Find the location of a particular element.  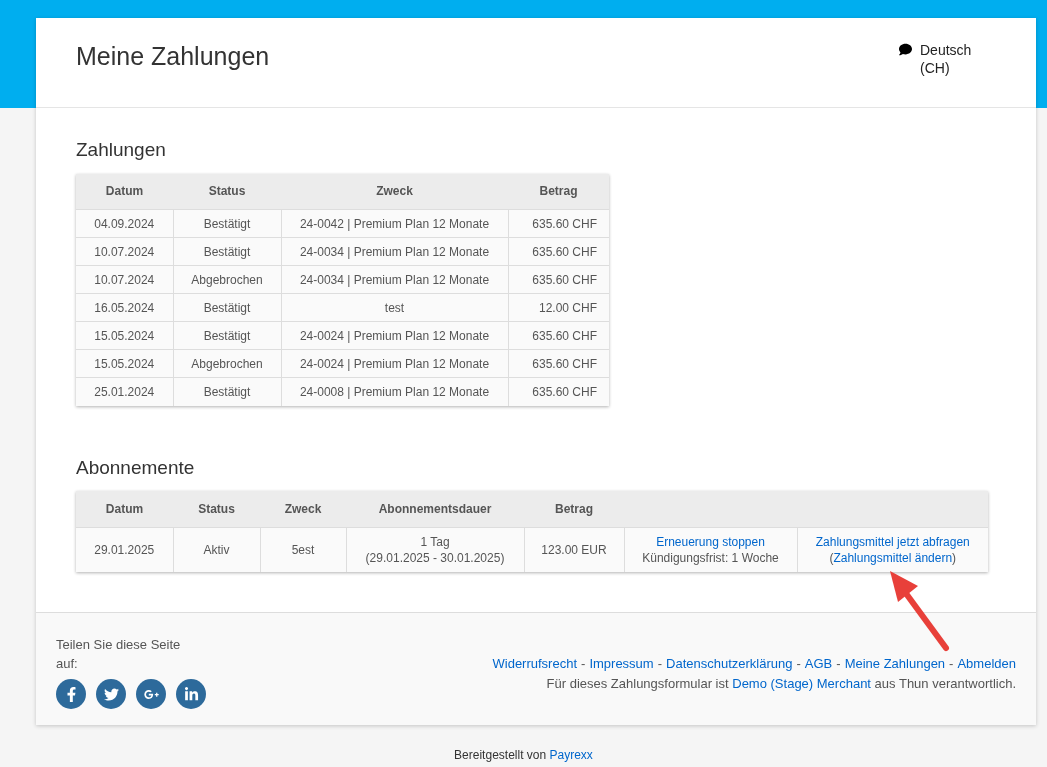

table-cell: Aktiv is located at coordinates (216, 549).